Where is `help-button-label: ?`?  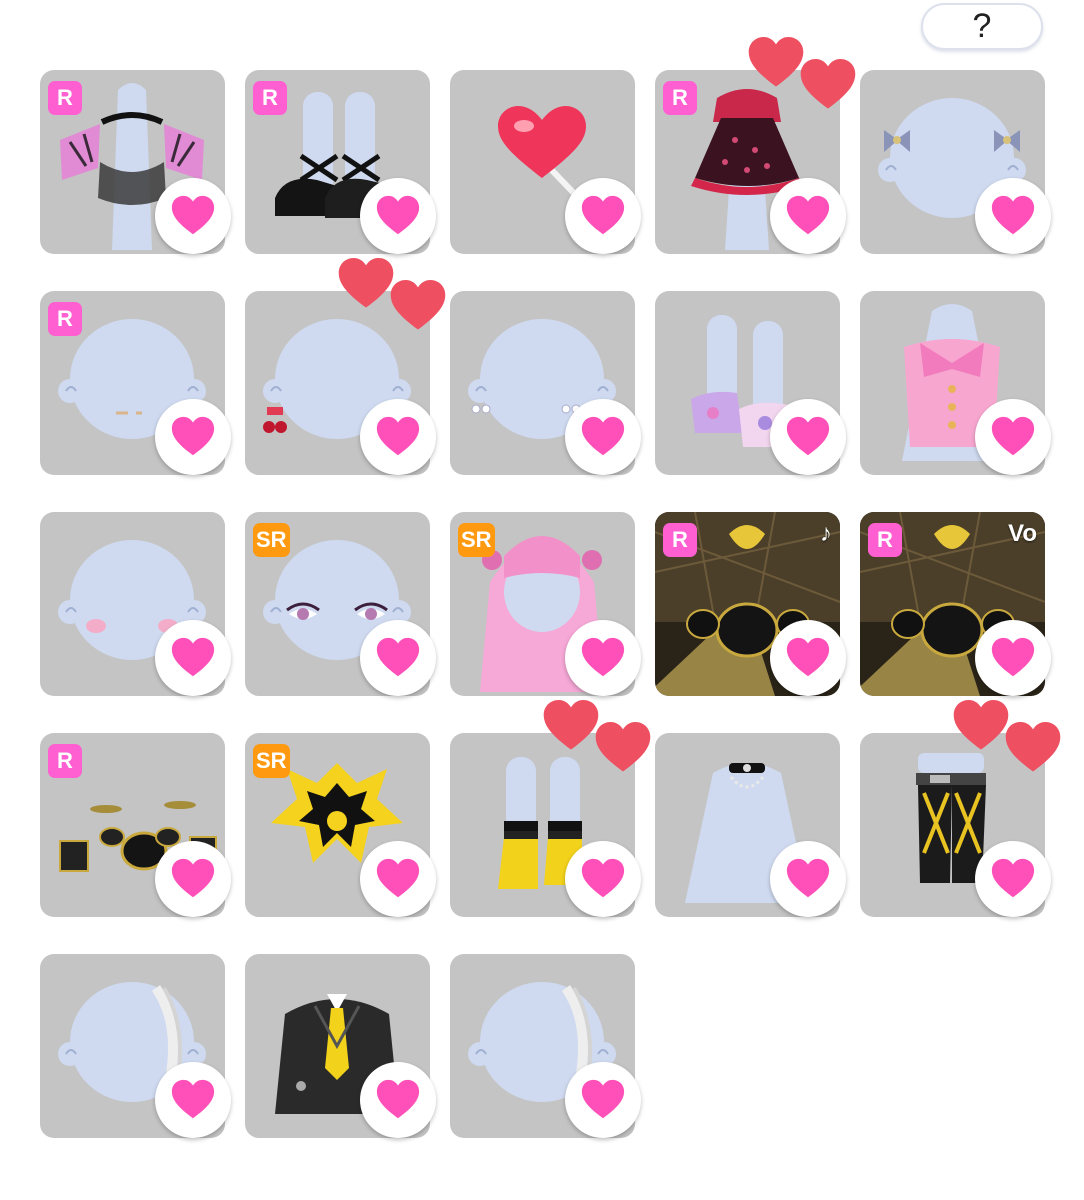
help-button-label: ? is located at coordinates (982, 26).